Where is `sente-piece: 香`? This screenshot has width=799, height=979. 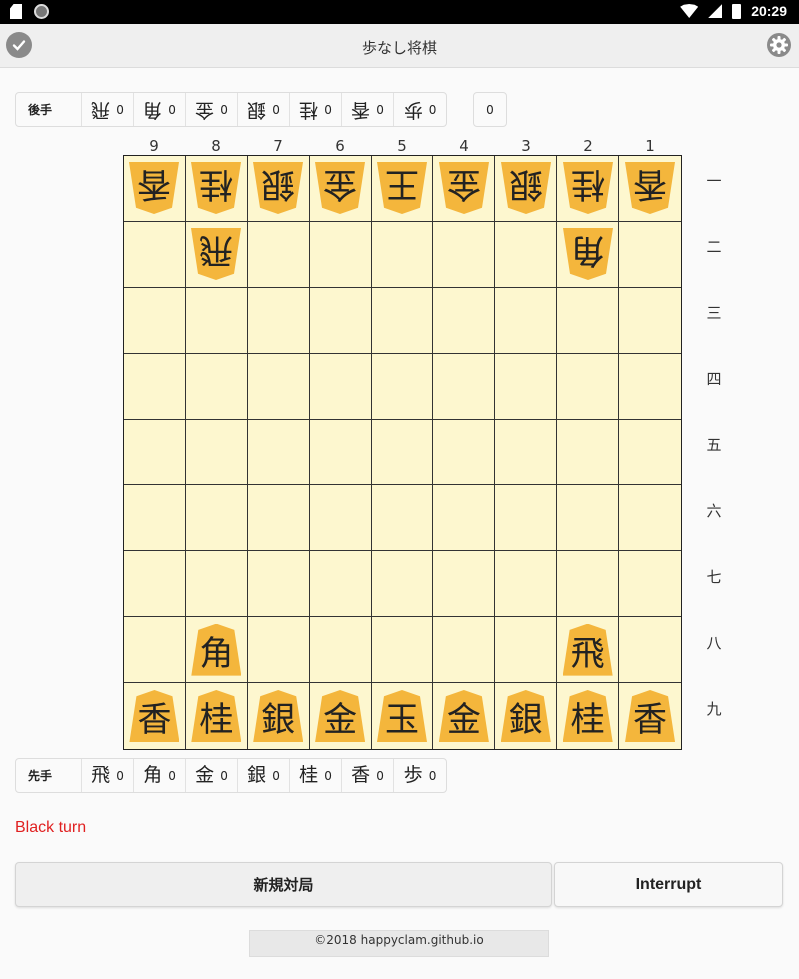 sente-piece: 香 is located at coordinates (650, 716).